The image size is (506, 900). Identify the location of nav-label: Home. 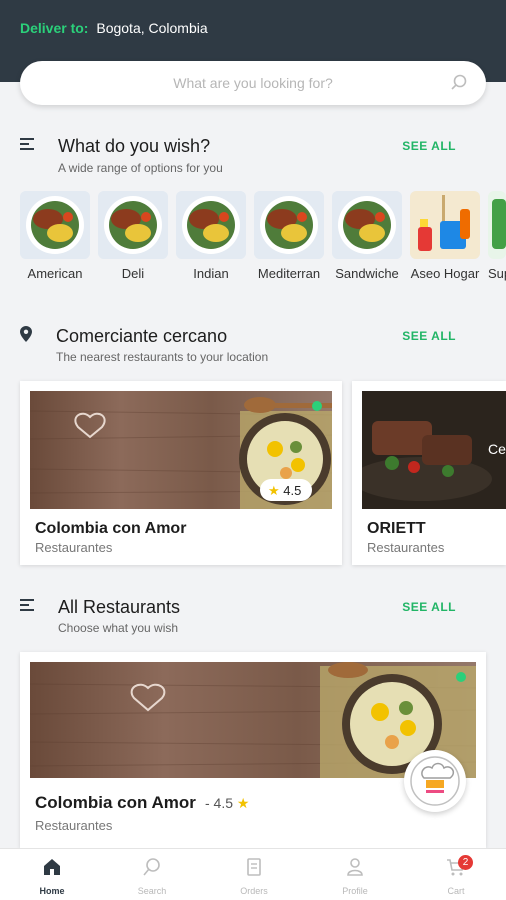
(52, 891).